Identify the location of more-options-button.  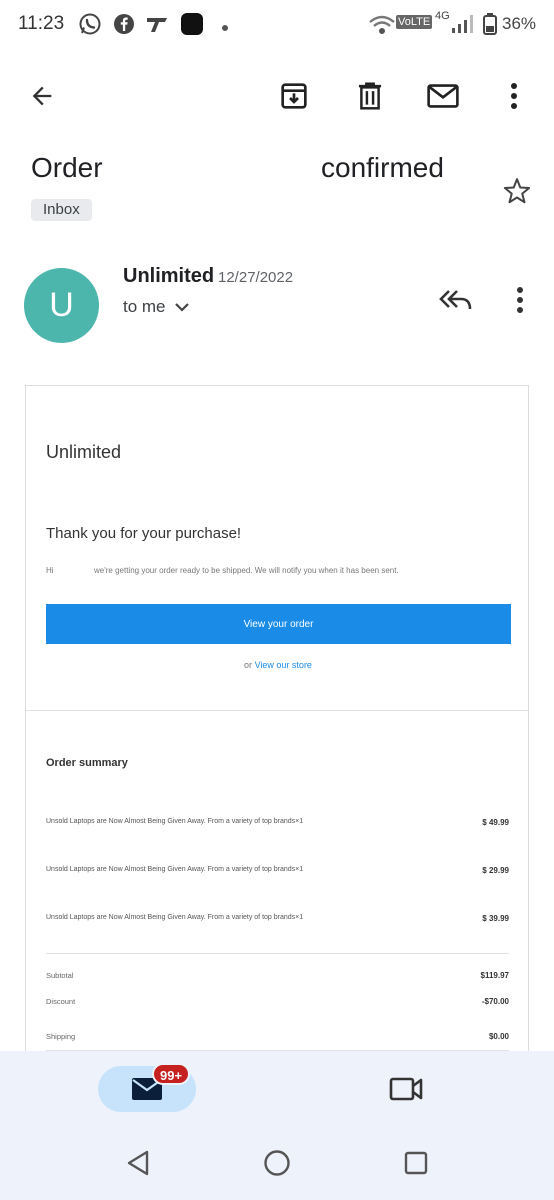
(514, 96).